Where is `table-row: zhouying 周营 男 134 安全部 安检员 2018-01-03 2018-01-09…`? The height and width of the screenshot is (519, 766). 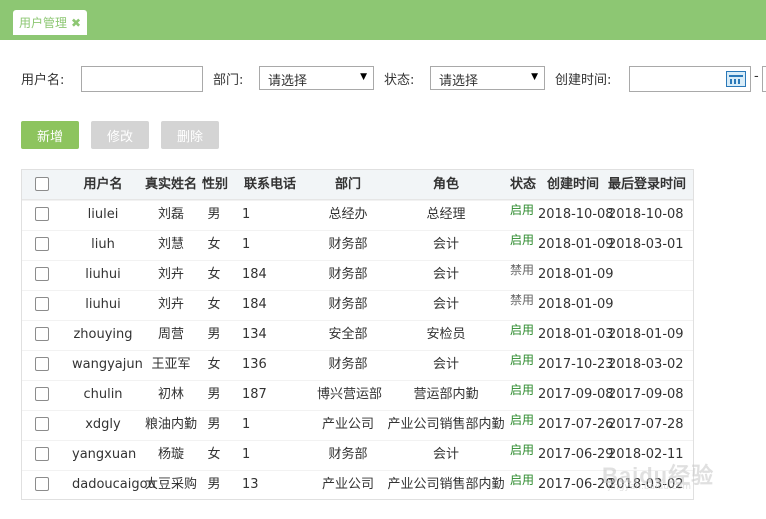
table-row: zhouying 周营 男 134 安全部 安检员 2018-01-03 2018-01-09… is located at coordinates (357, 335).